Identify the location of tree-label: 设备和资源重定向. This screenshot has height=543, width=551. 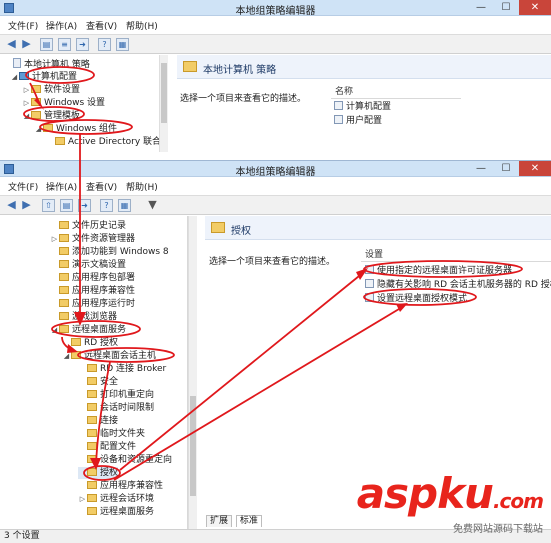
(136, 460).